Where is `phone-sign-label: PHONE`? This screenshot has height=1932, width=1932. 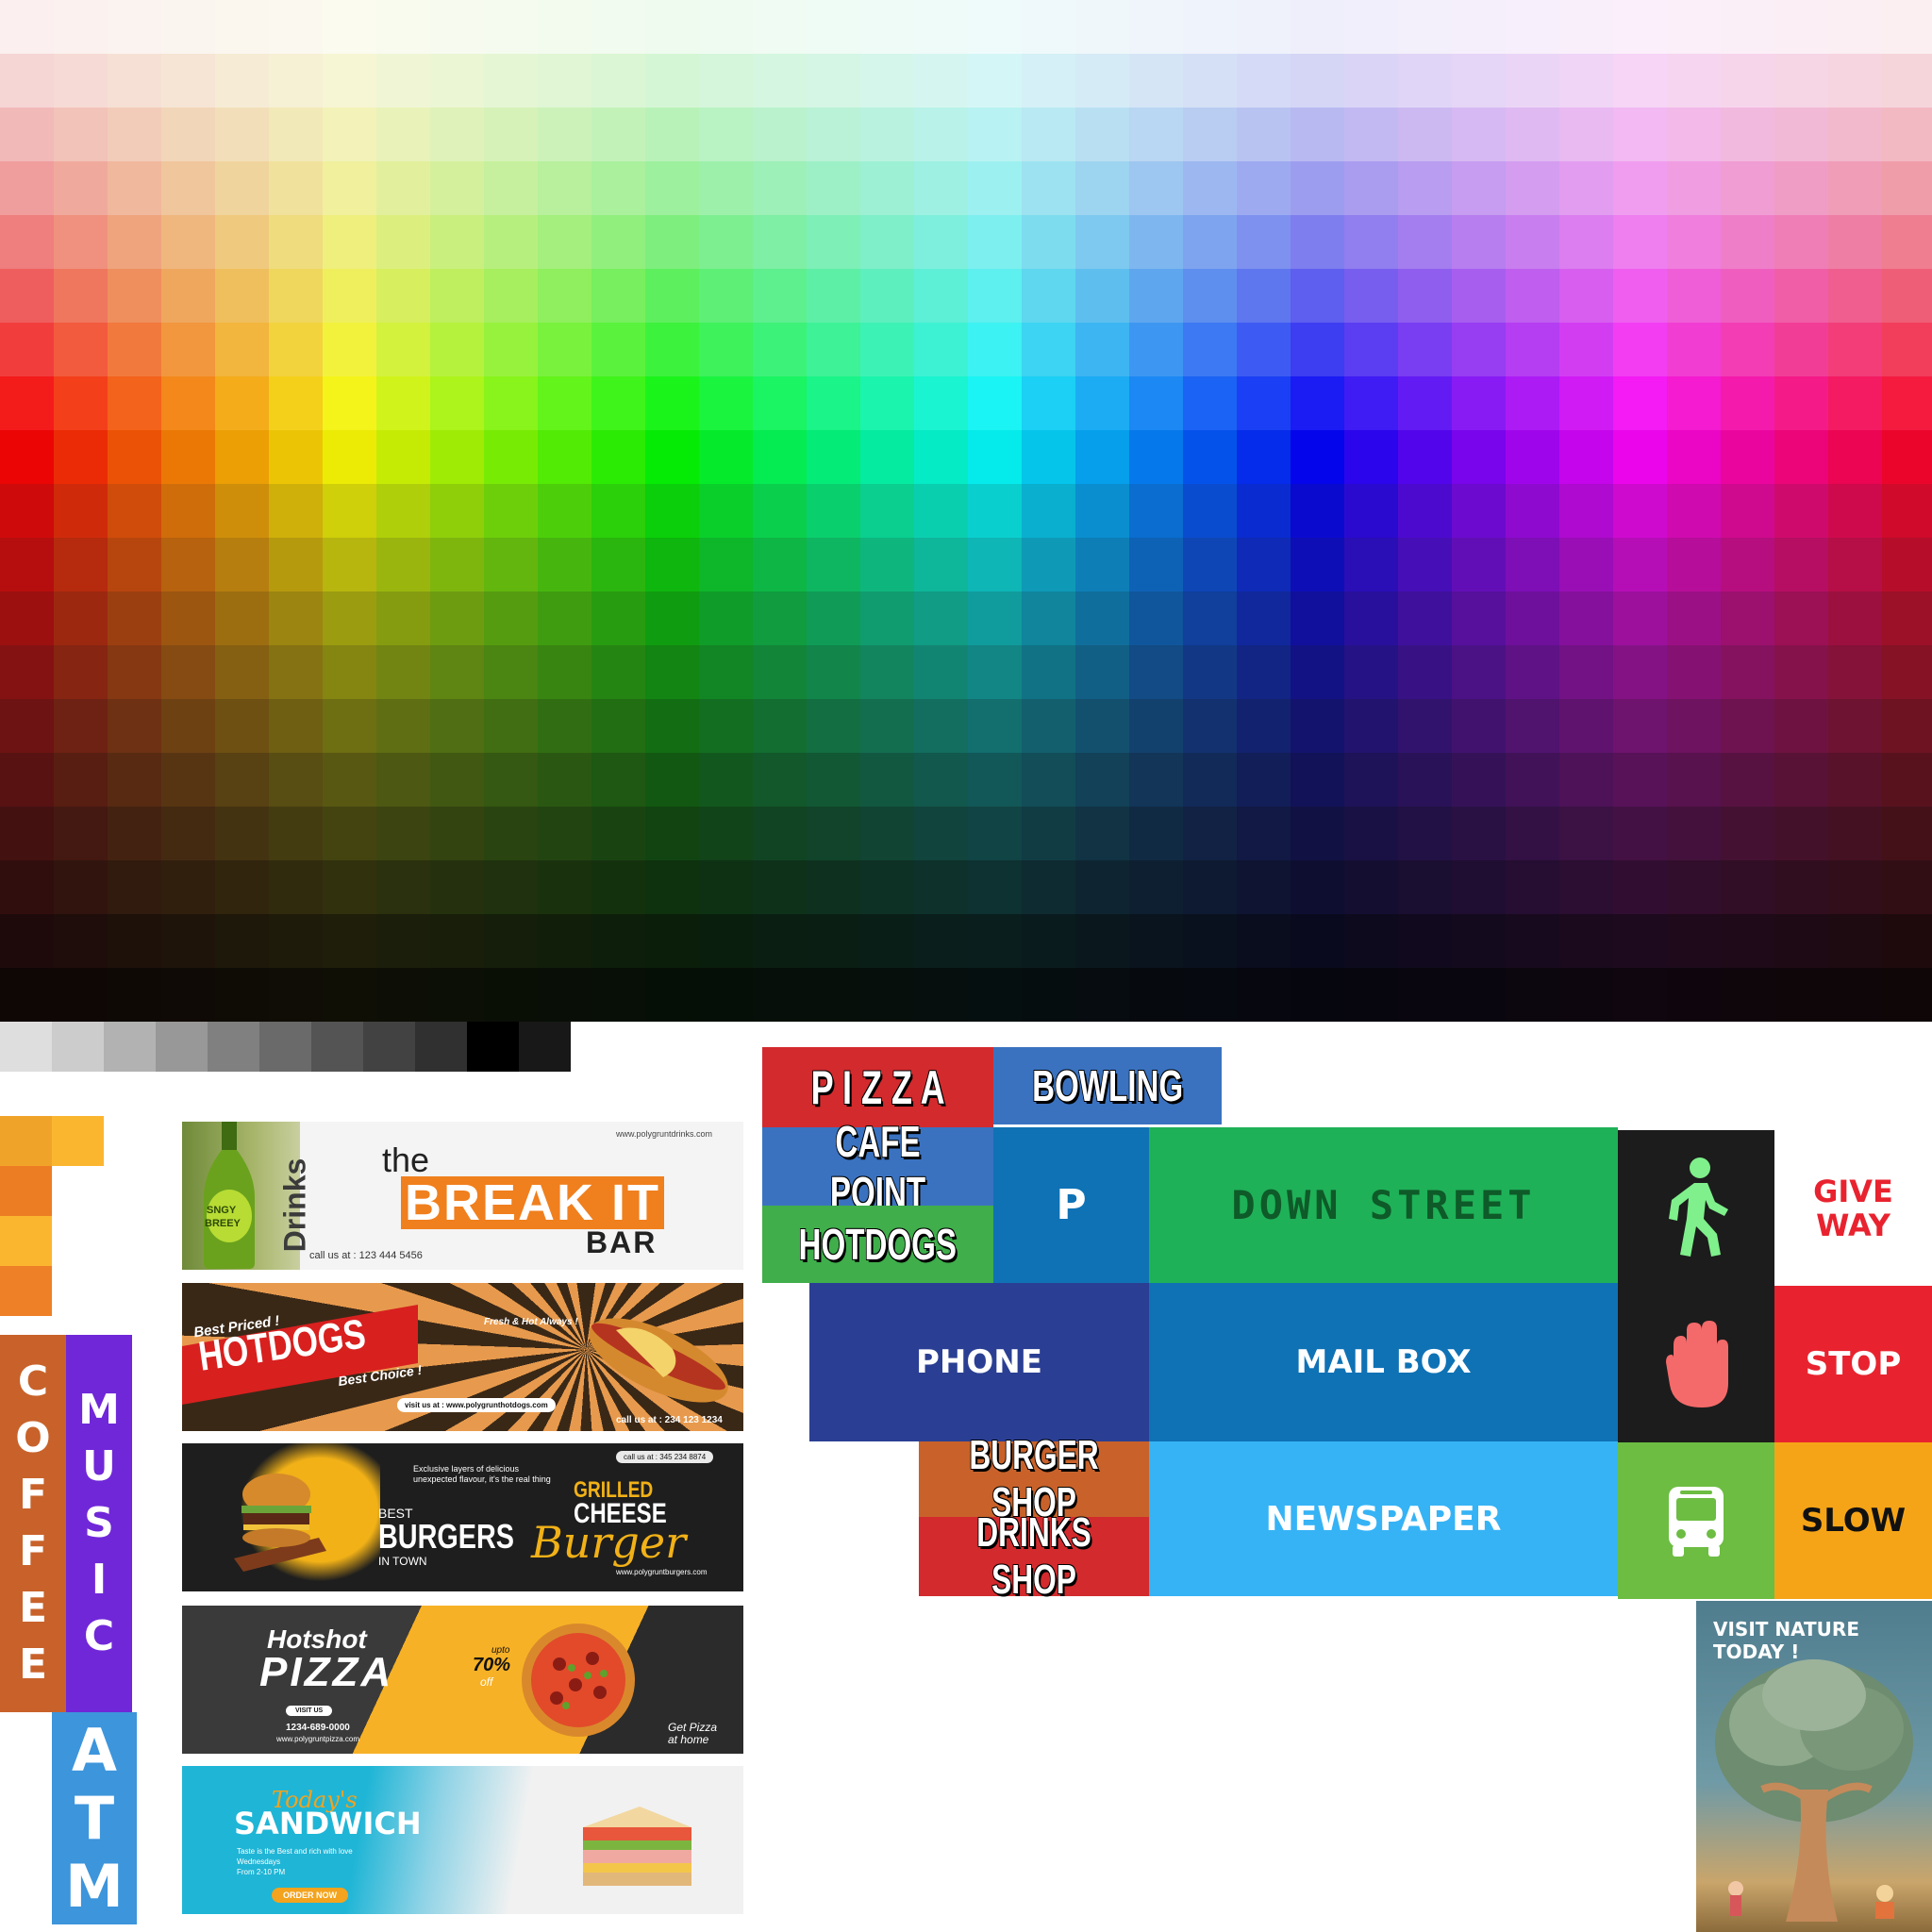 phone-sign-label: PHONE is located at coordinates (979, 1362).